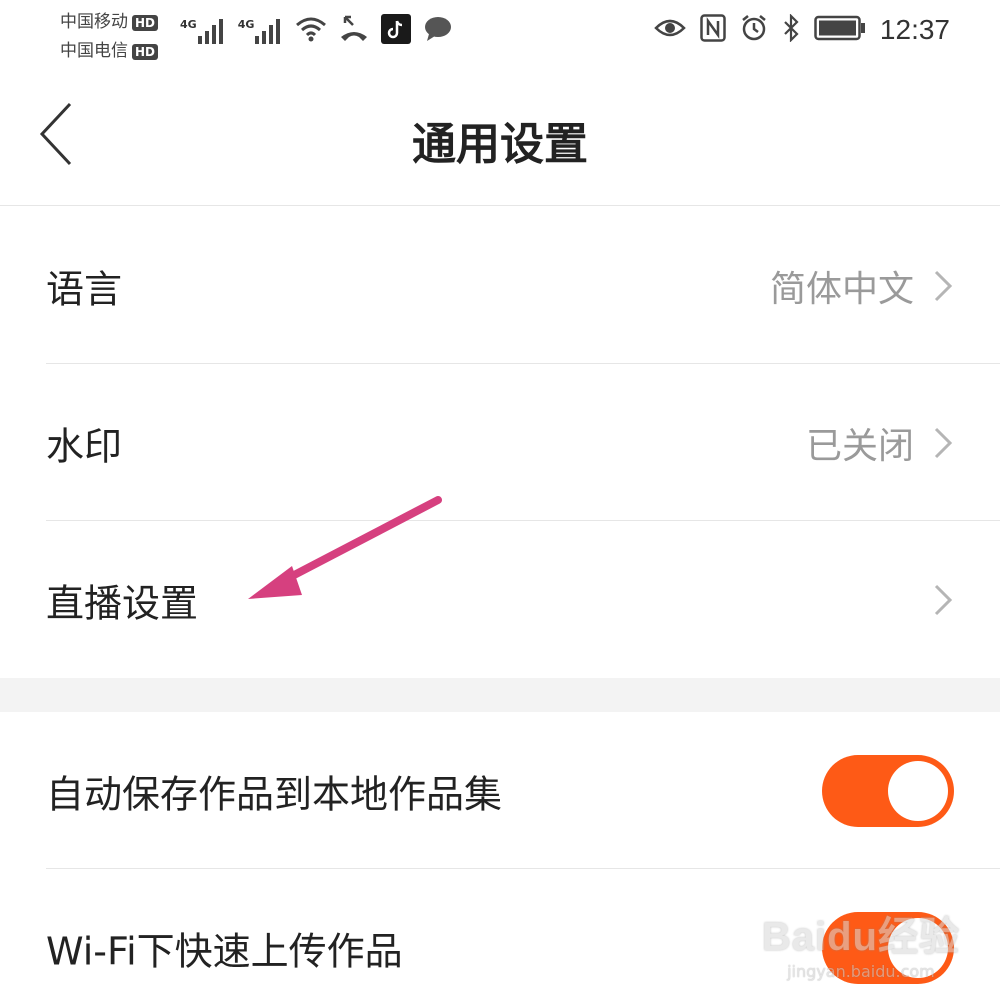 This screenshot has height=999, width=1000. What do you see at coordinates (840, 30) in the screenshot?
I see `battery-icon` at bounding box center [840, 30].